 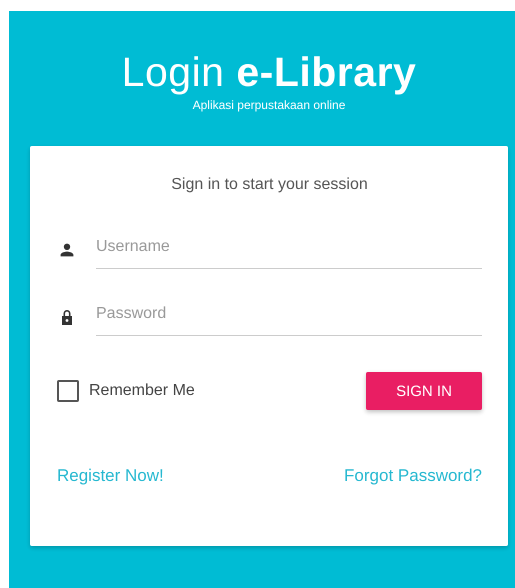 I want to click on session-message: Sign in to start your session, so click(x=269, y=185).